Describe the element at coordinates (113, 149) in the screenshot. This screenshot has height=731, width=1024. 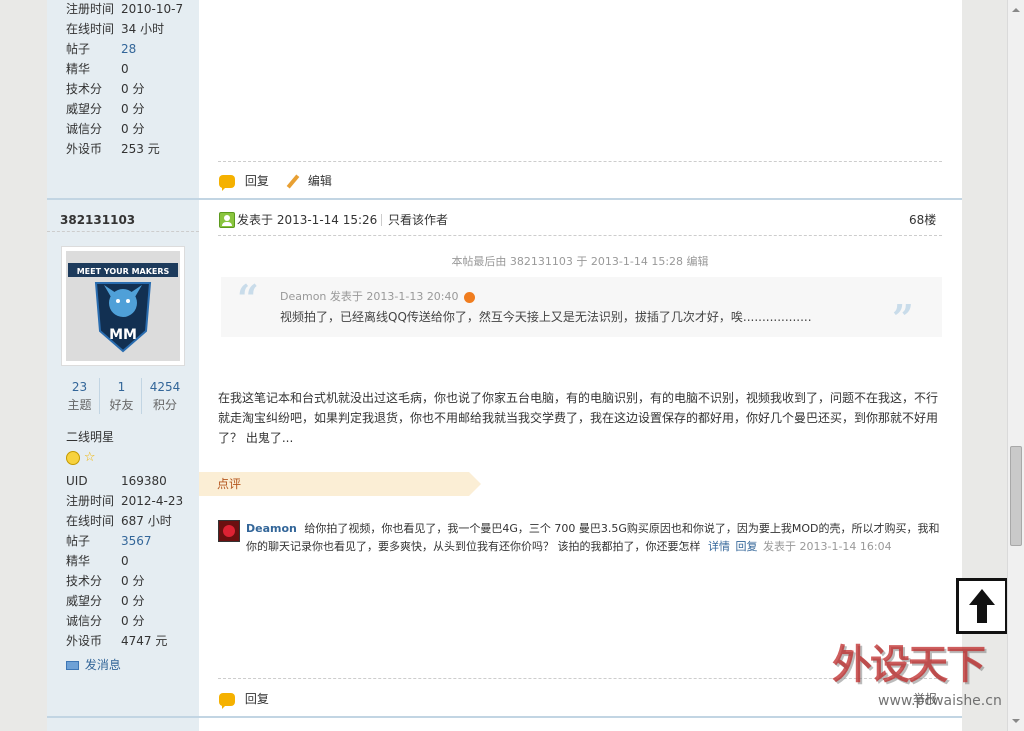
I see `profile-row: 外设币 253 元` at that location.